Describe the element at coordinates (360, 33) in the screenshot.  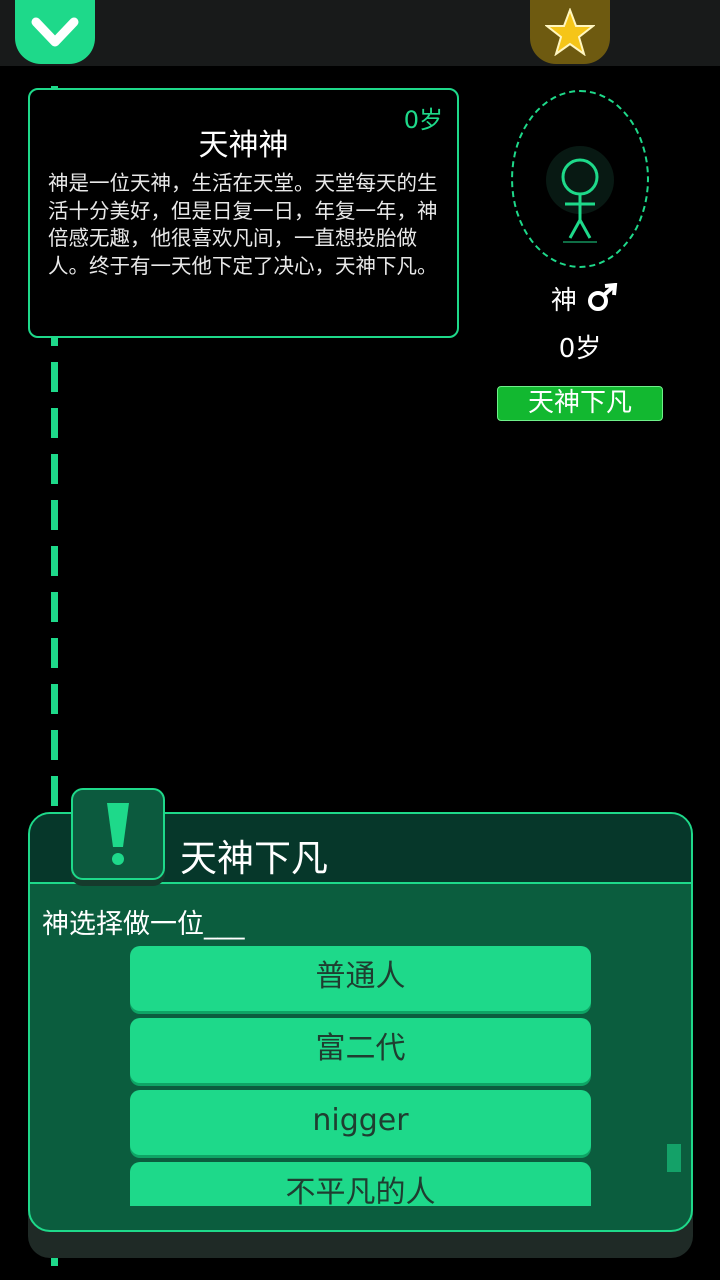
I see `top-bar` at that location.